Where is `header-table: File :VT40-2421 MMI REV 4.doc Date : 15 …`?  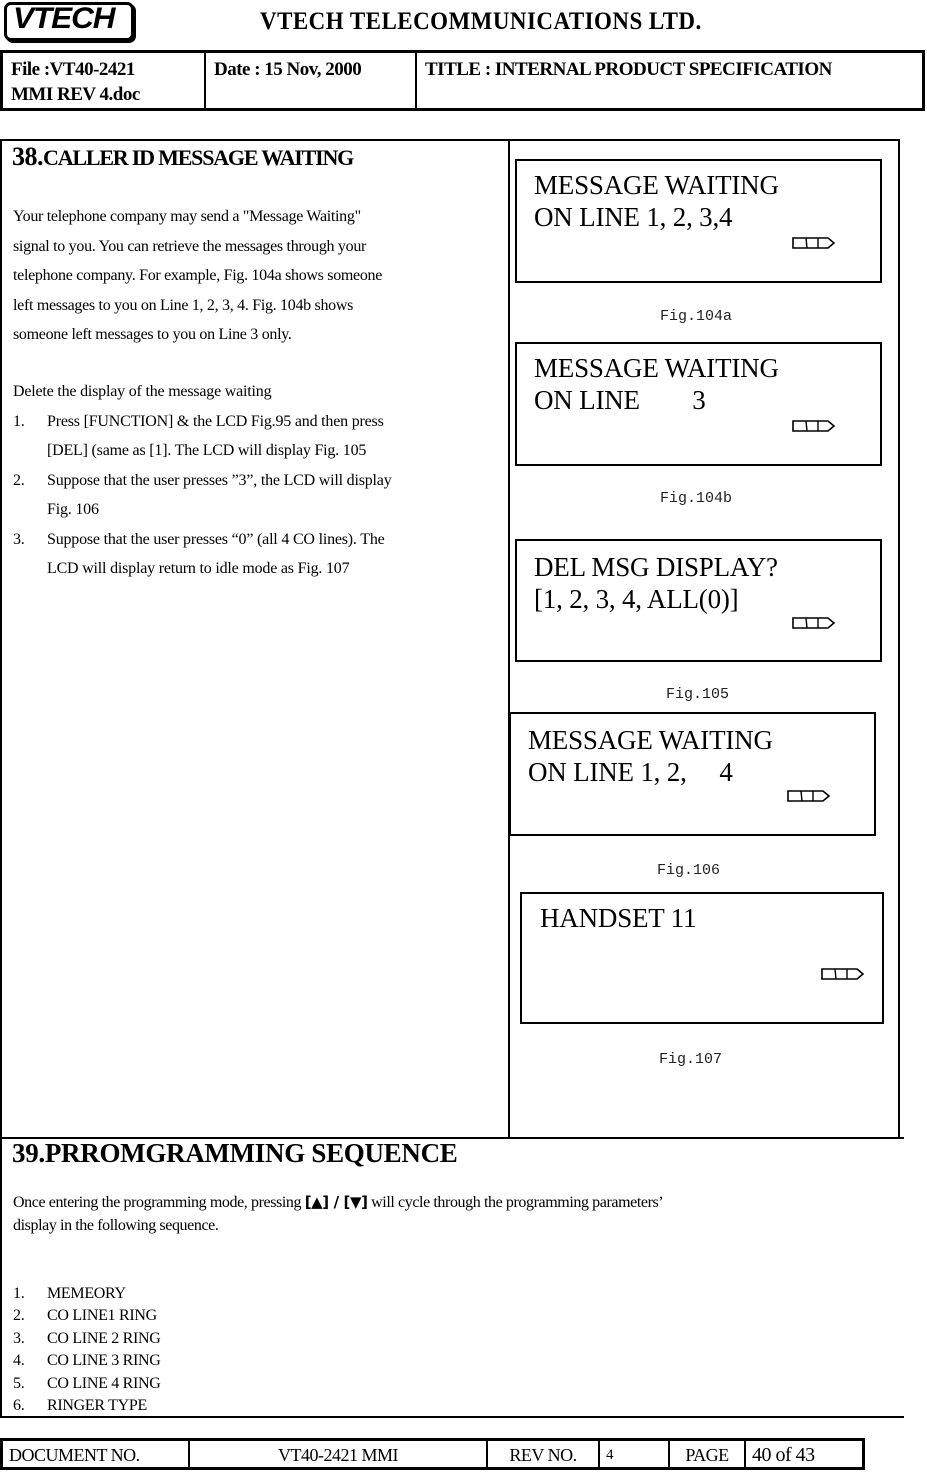 header-table: File :VT40-2421 MMI REV 4.doc Date : 15 … is located at coordinates (462, 80).